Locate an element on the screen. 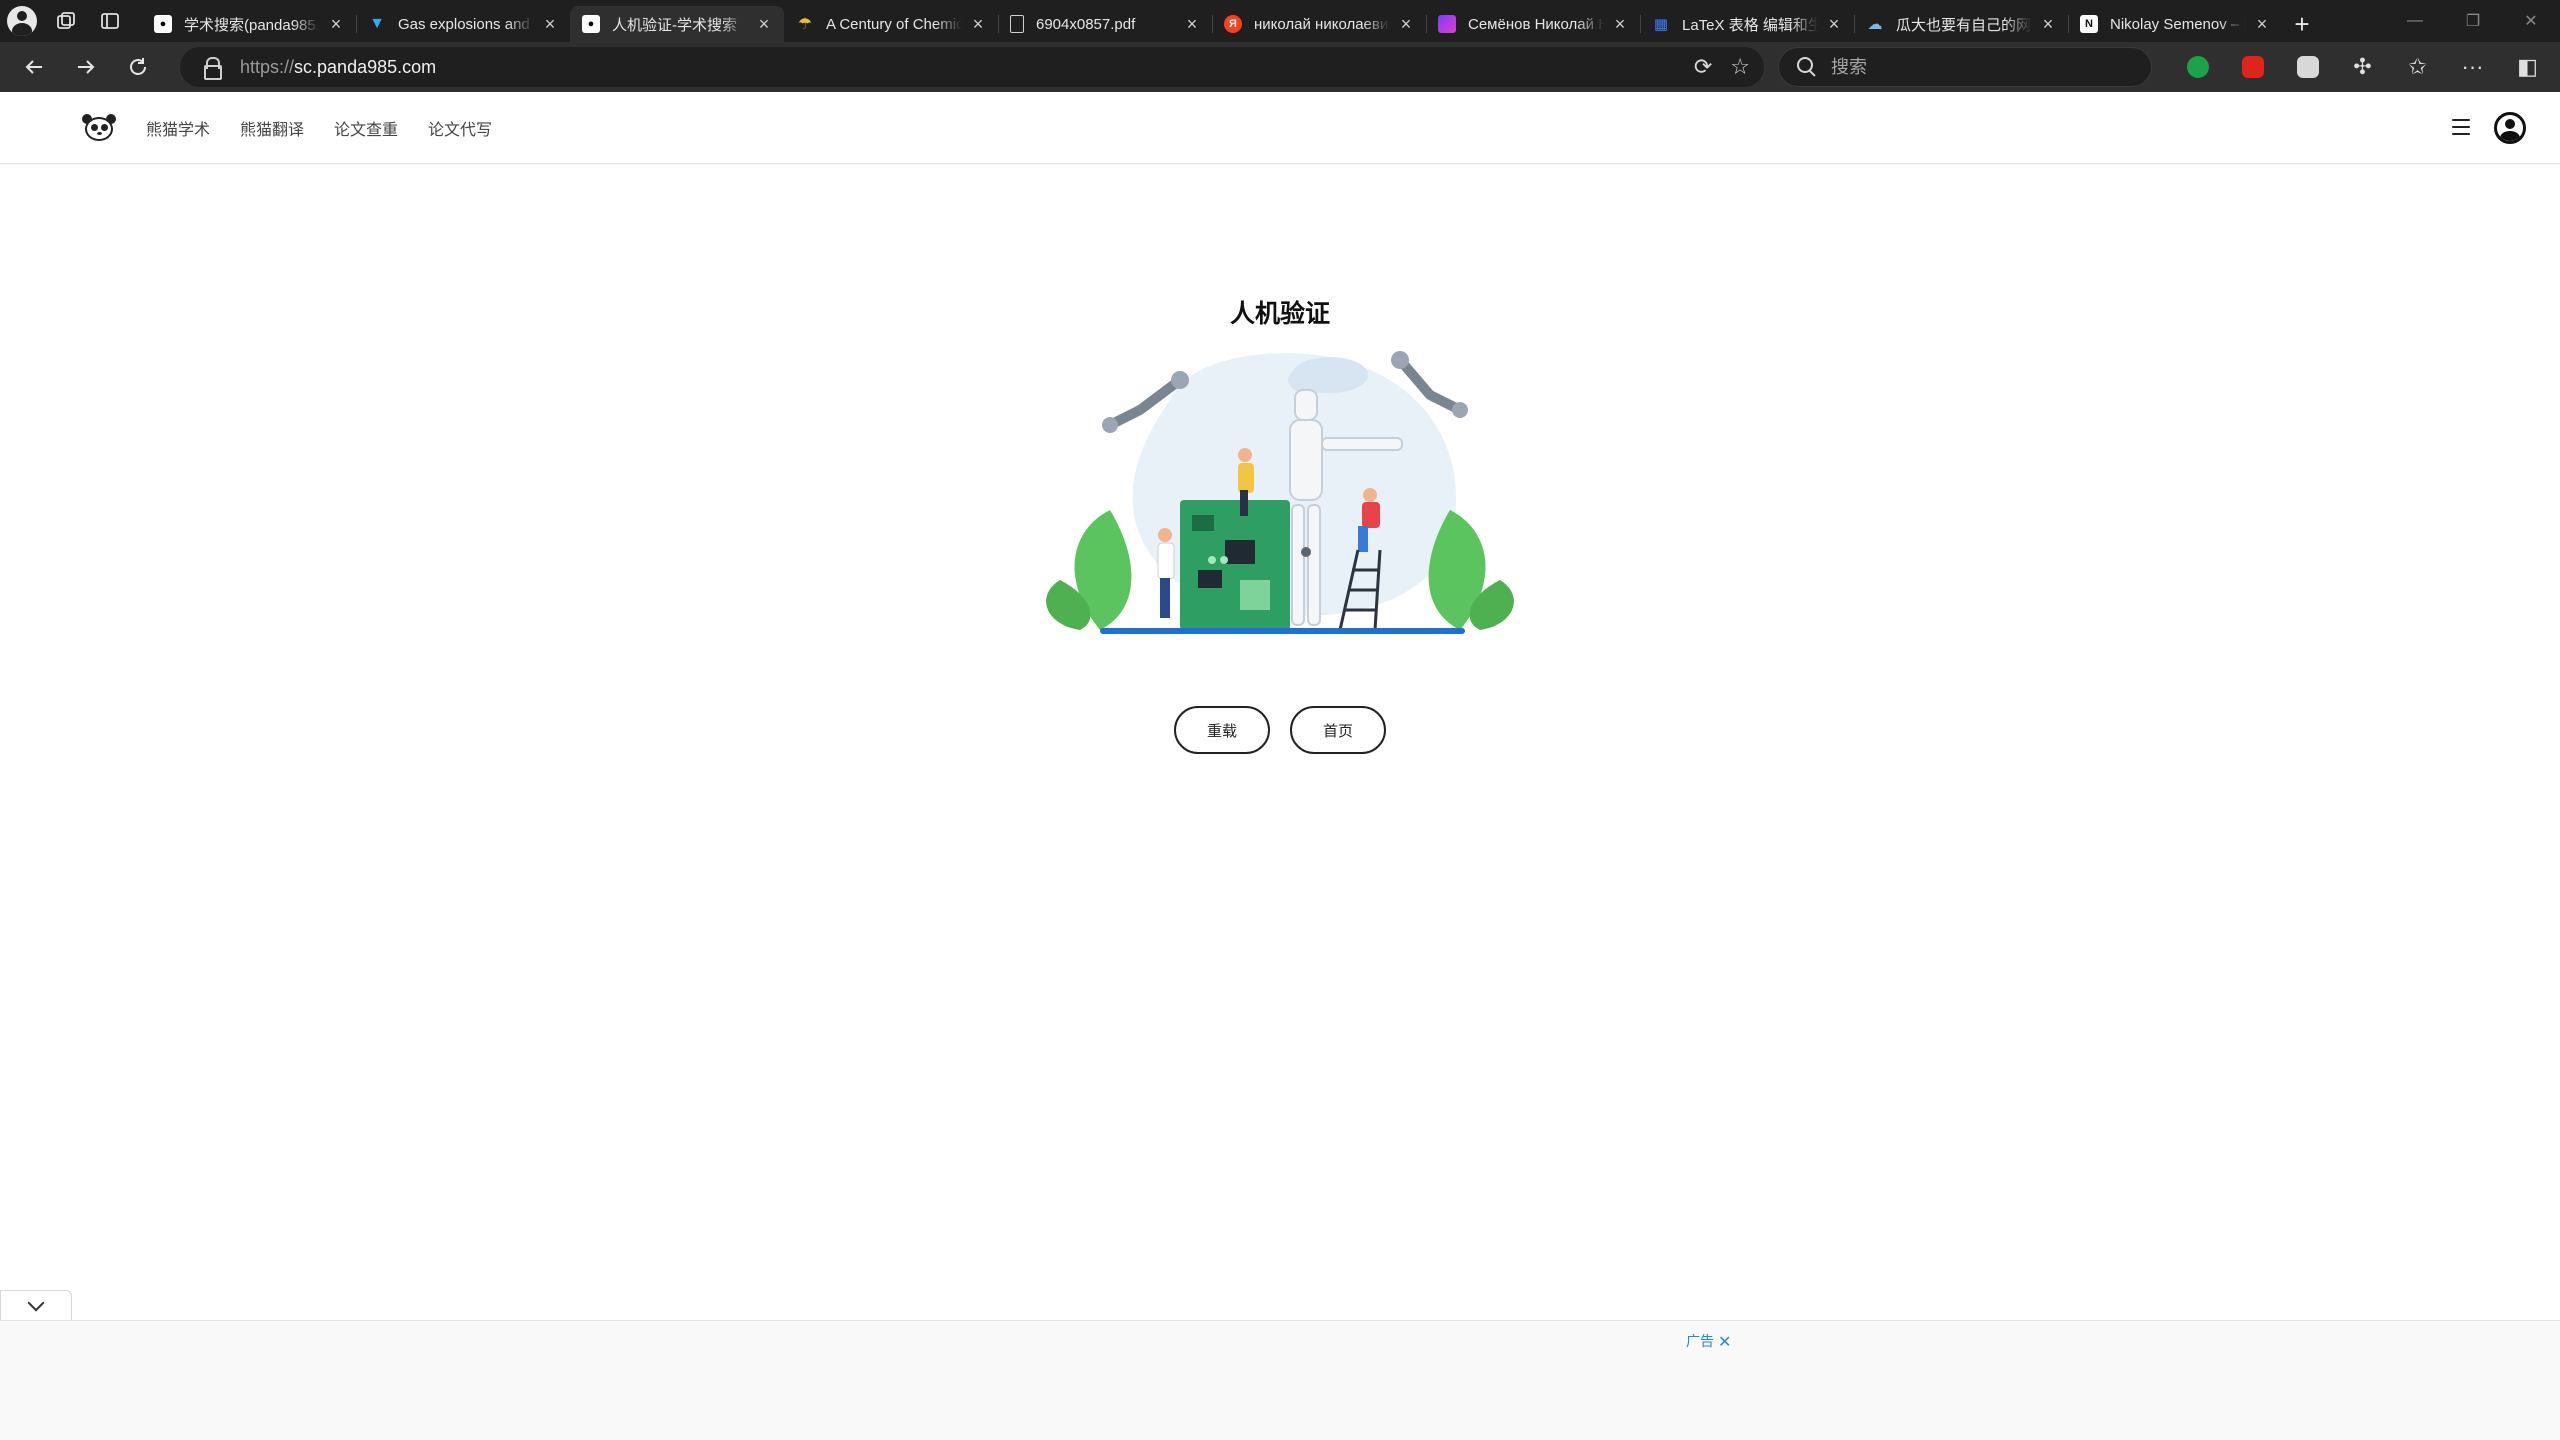 Image resolution: width=2560 pixels, height=1440 pixels. file-favicon-icon is located at coordinates (1017, 24).